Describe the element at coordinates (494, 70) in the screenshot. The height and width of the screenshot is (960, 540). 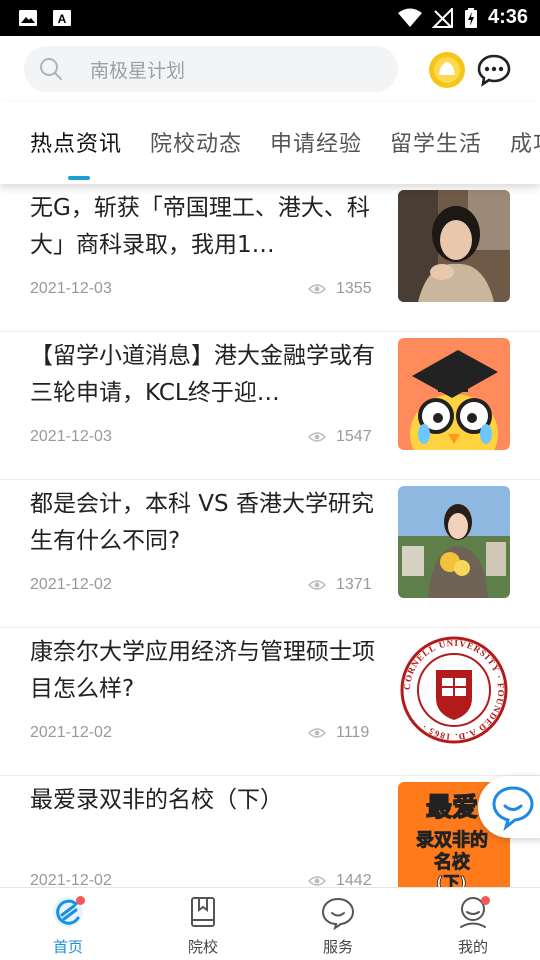
I see `message-icon` at that location.